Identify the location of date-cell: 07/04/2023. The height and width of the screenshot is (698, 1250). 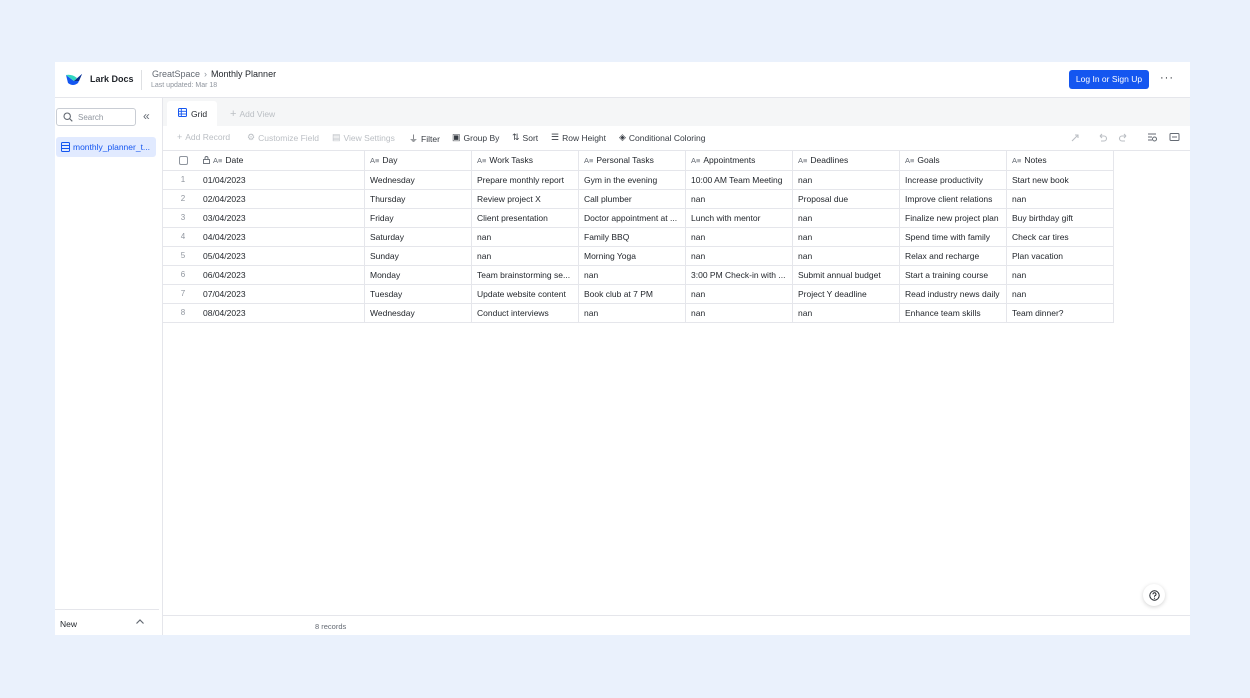
(284, 294).